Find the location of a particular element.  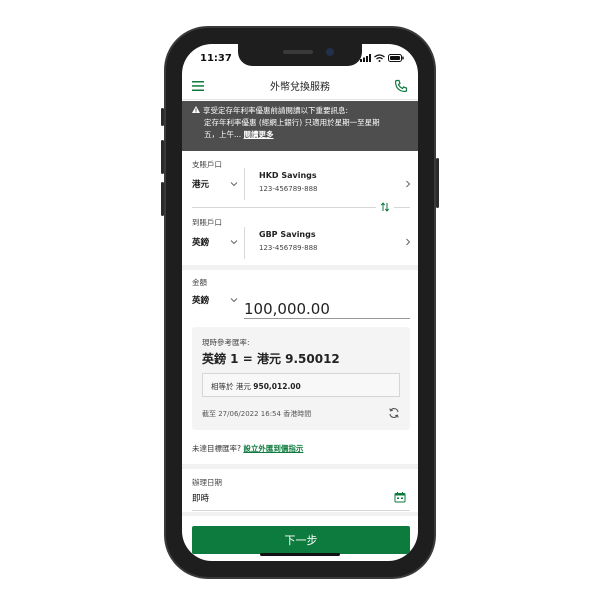

equivalent-amount-box: 相等於 港元 950,012.00 is located at coordinates (301, 385).